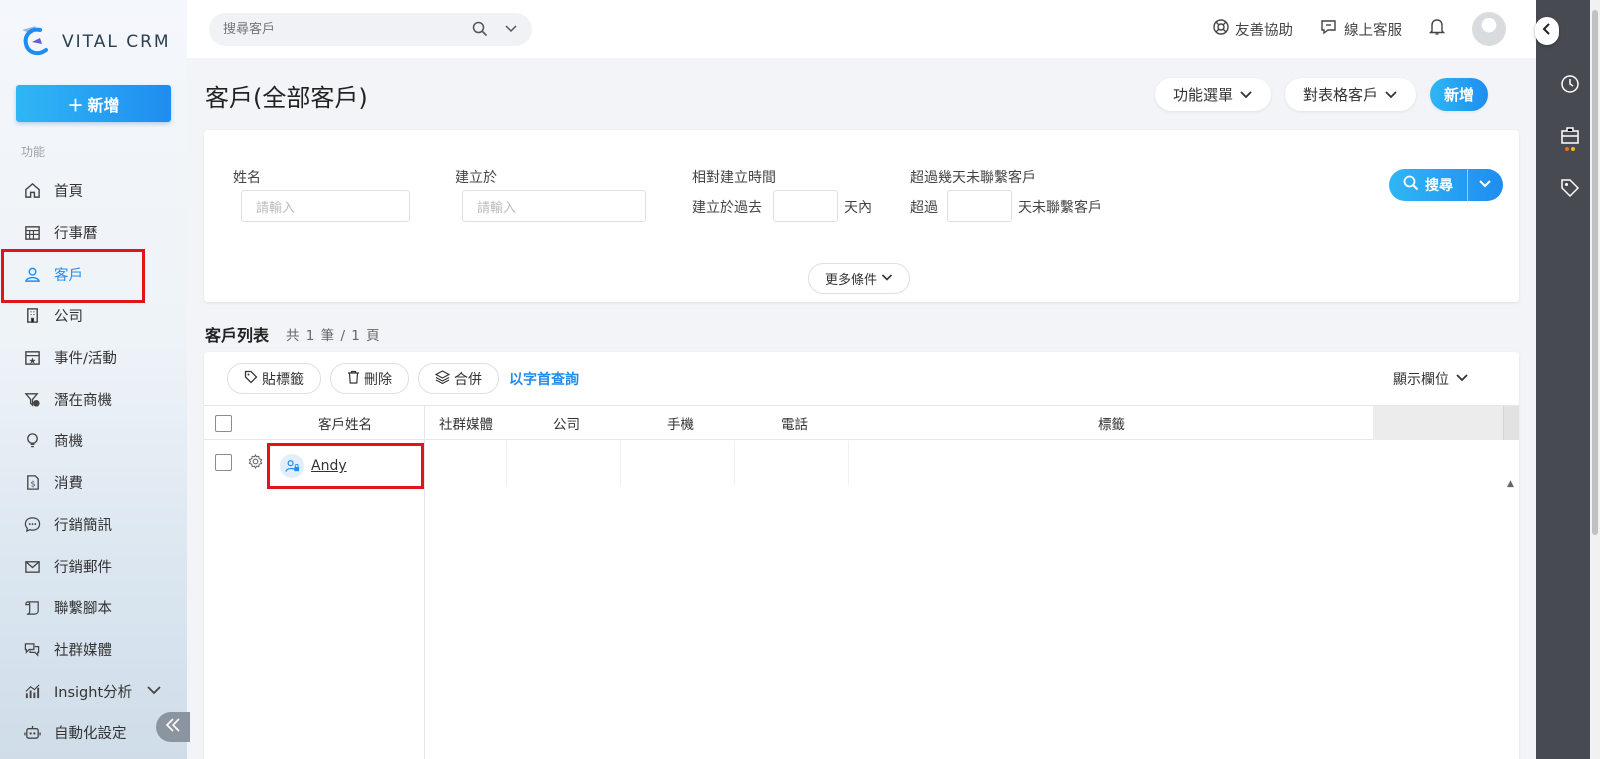  Describe the element at coordinates (1595, 272) in the screenshot. I see `page-scrollbar-thumb` at that location.